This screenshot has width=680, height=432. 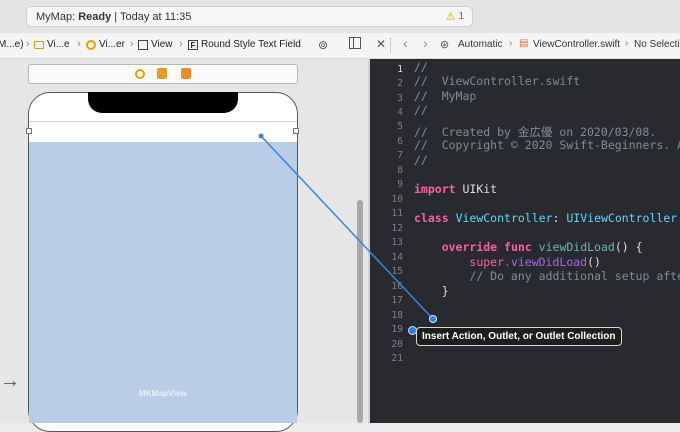 What do you see at coordinates (433, 319) in the screenshot?
I see `connection-endpoint` at bounding box center [433, 319].